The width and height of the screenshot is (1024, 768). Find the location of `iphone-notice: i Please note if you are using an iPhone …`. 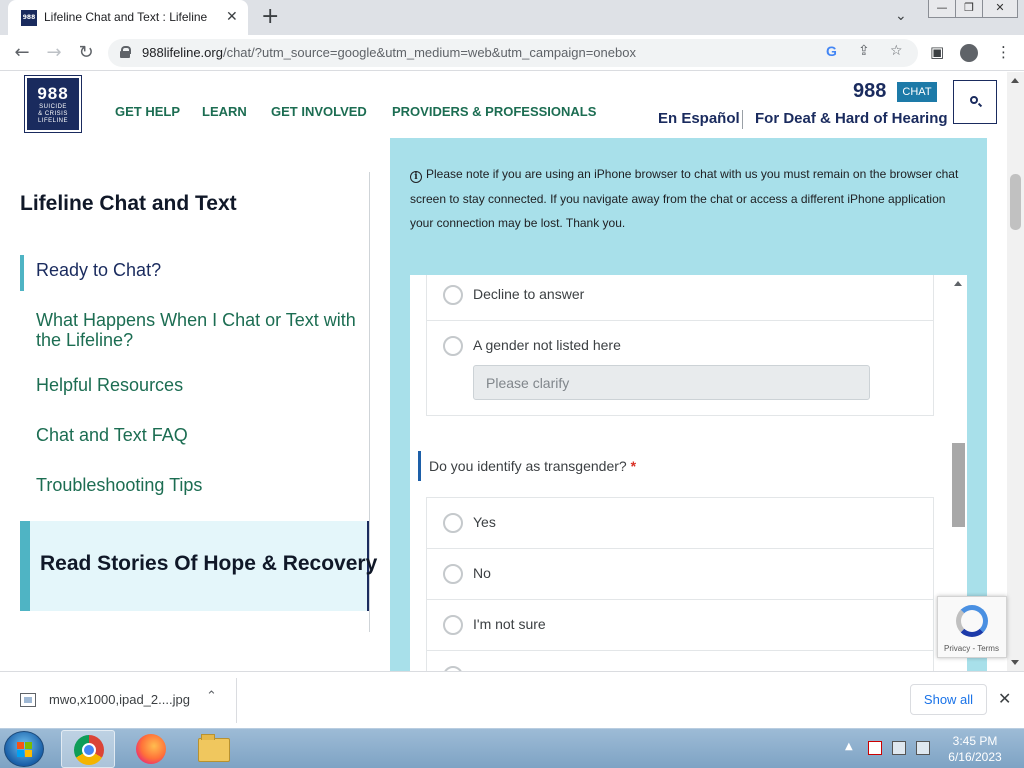

iphone-notice: i Please note if you are using an iPhone … is located at coordinates (684, 198).